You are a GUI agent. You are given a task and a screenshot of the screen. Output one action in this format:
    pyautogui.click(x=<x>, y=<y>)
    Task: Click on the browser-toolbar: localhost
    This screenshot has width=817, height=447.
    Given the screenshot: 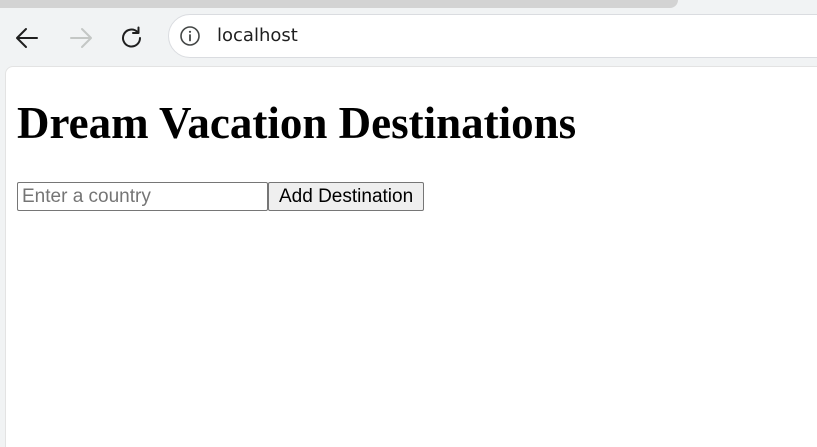 What is the action you would take?
    pyautogui.click(x=408, y=38)
    